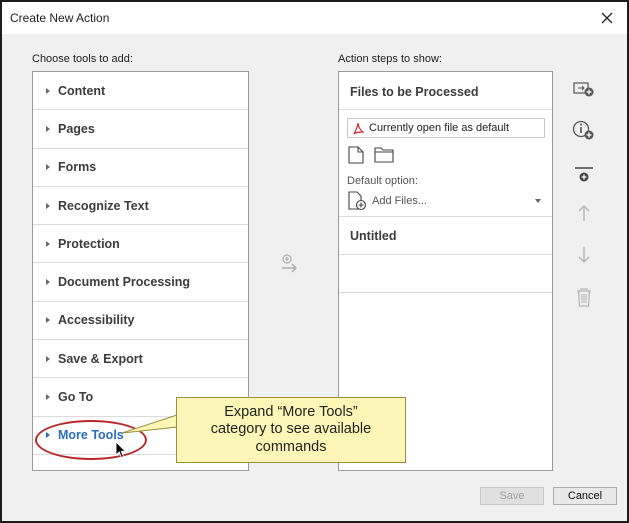  I want to click on move-down-button, so click(584, 255).